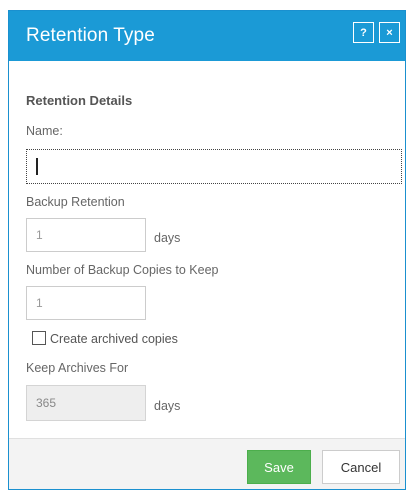 Image resolution: width=414 pixels, height=490 pixels. Describe the element at coordinates (207, 36) in the screenshot. I see `dialog-titlebar: Retention Type ? ×` at that location.